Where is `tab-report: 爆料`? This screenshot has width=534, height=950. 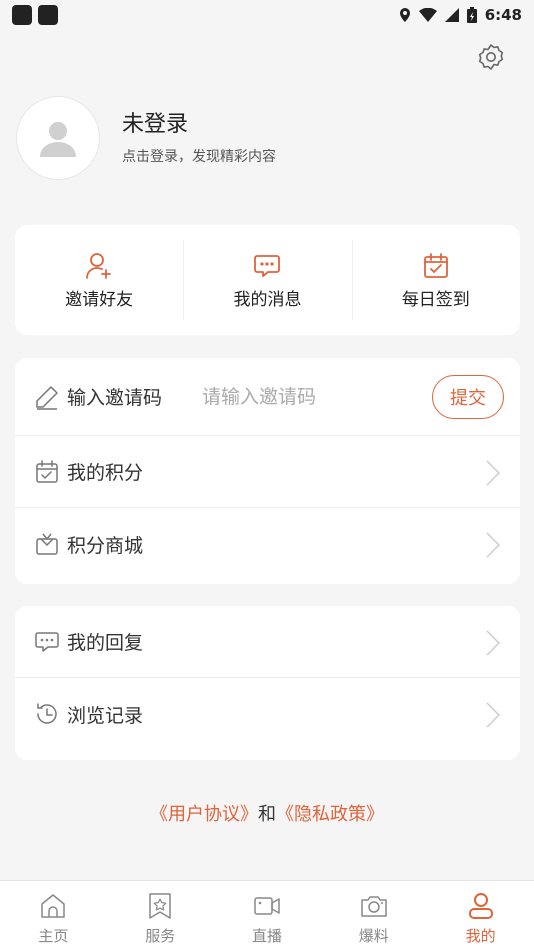
tab-report: 爆料 is located at coordinates (373, 915).